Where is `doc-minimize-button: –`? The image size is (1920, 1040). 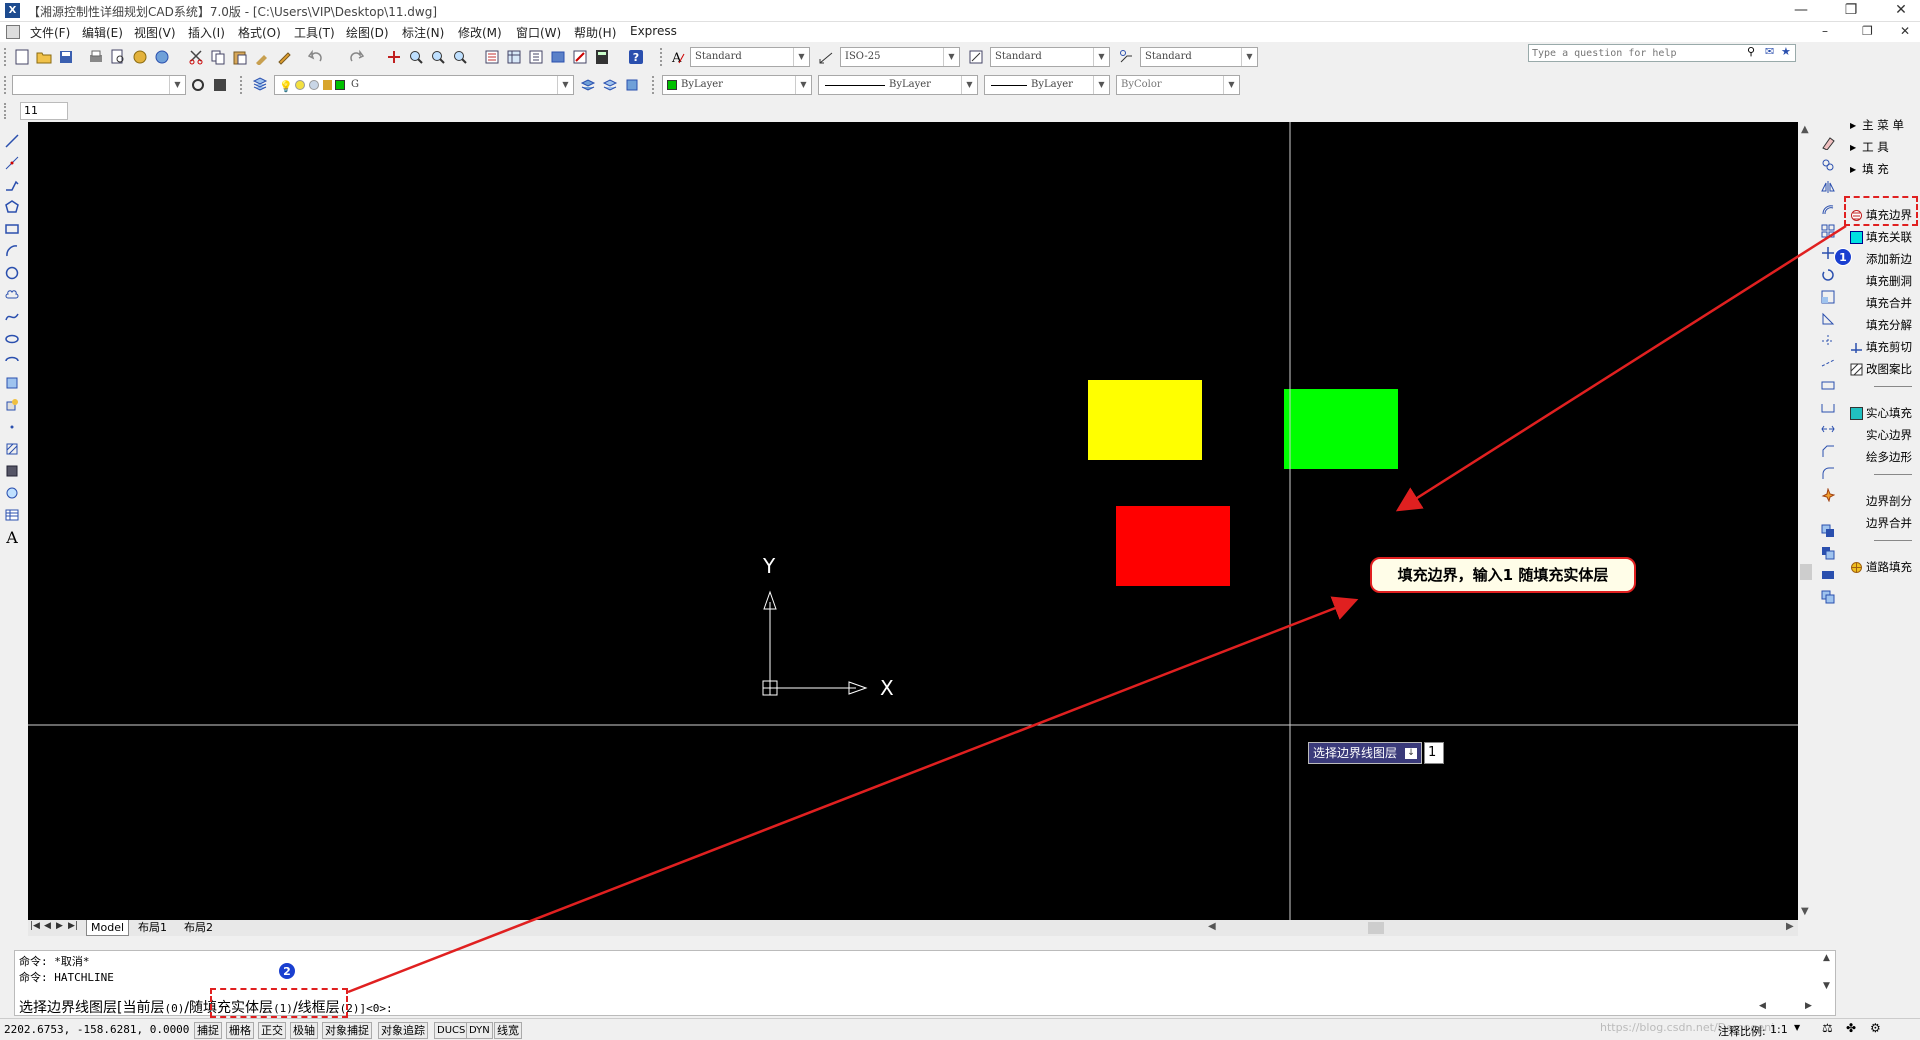
doc-minimize-button: – is located at coordinates (1825, 31).